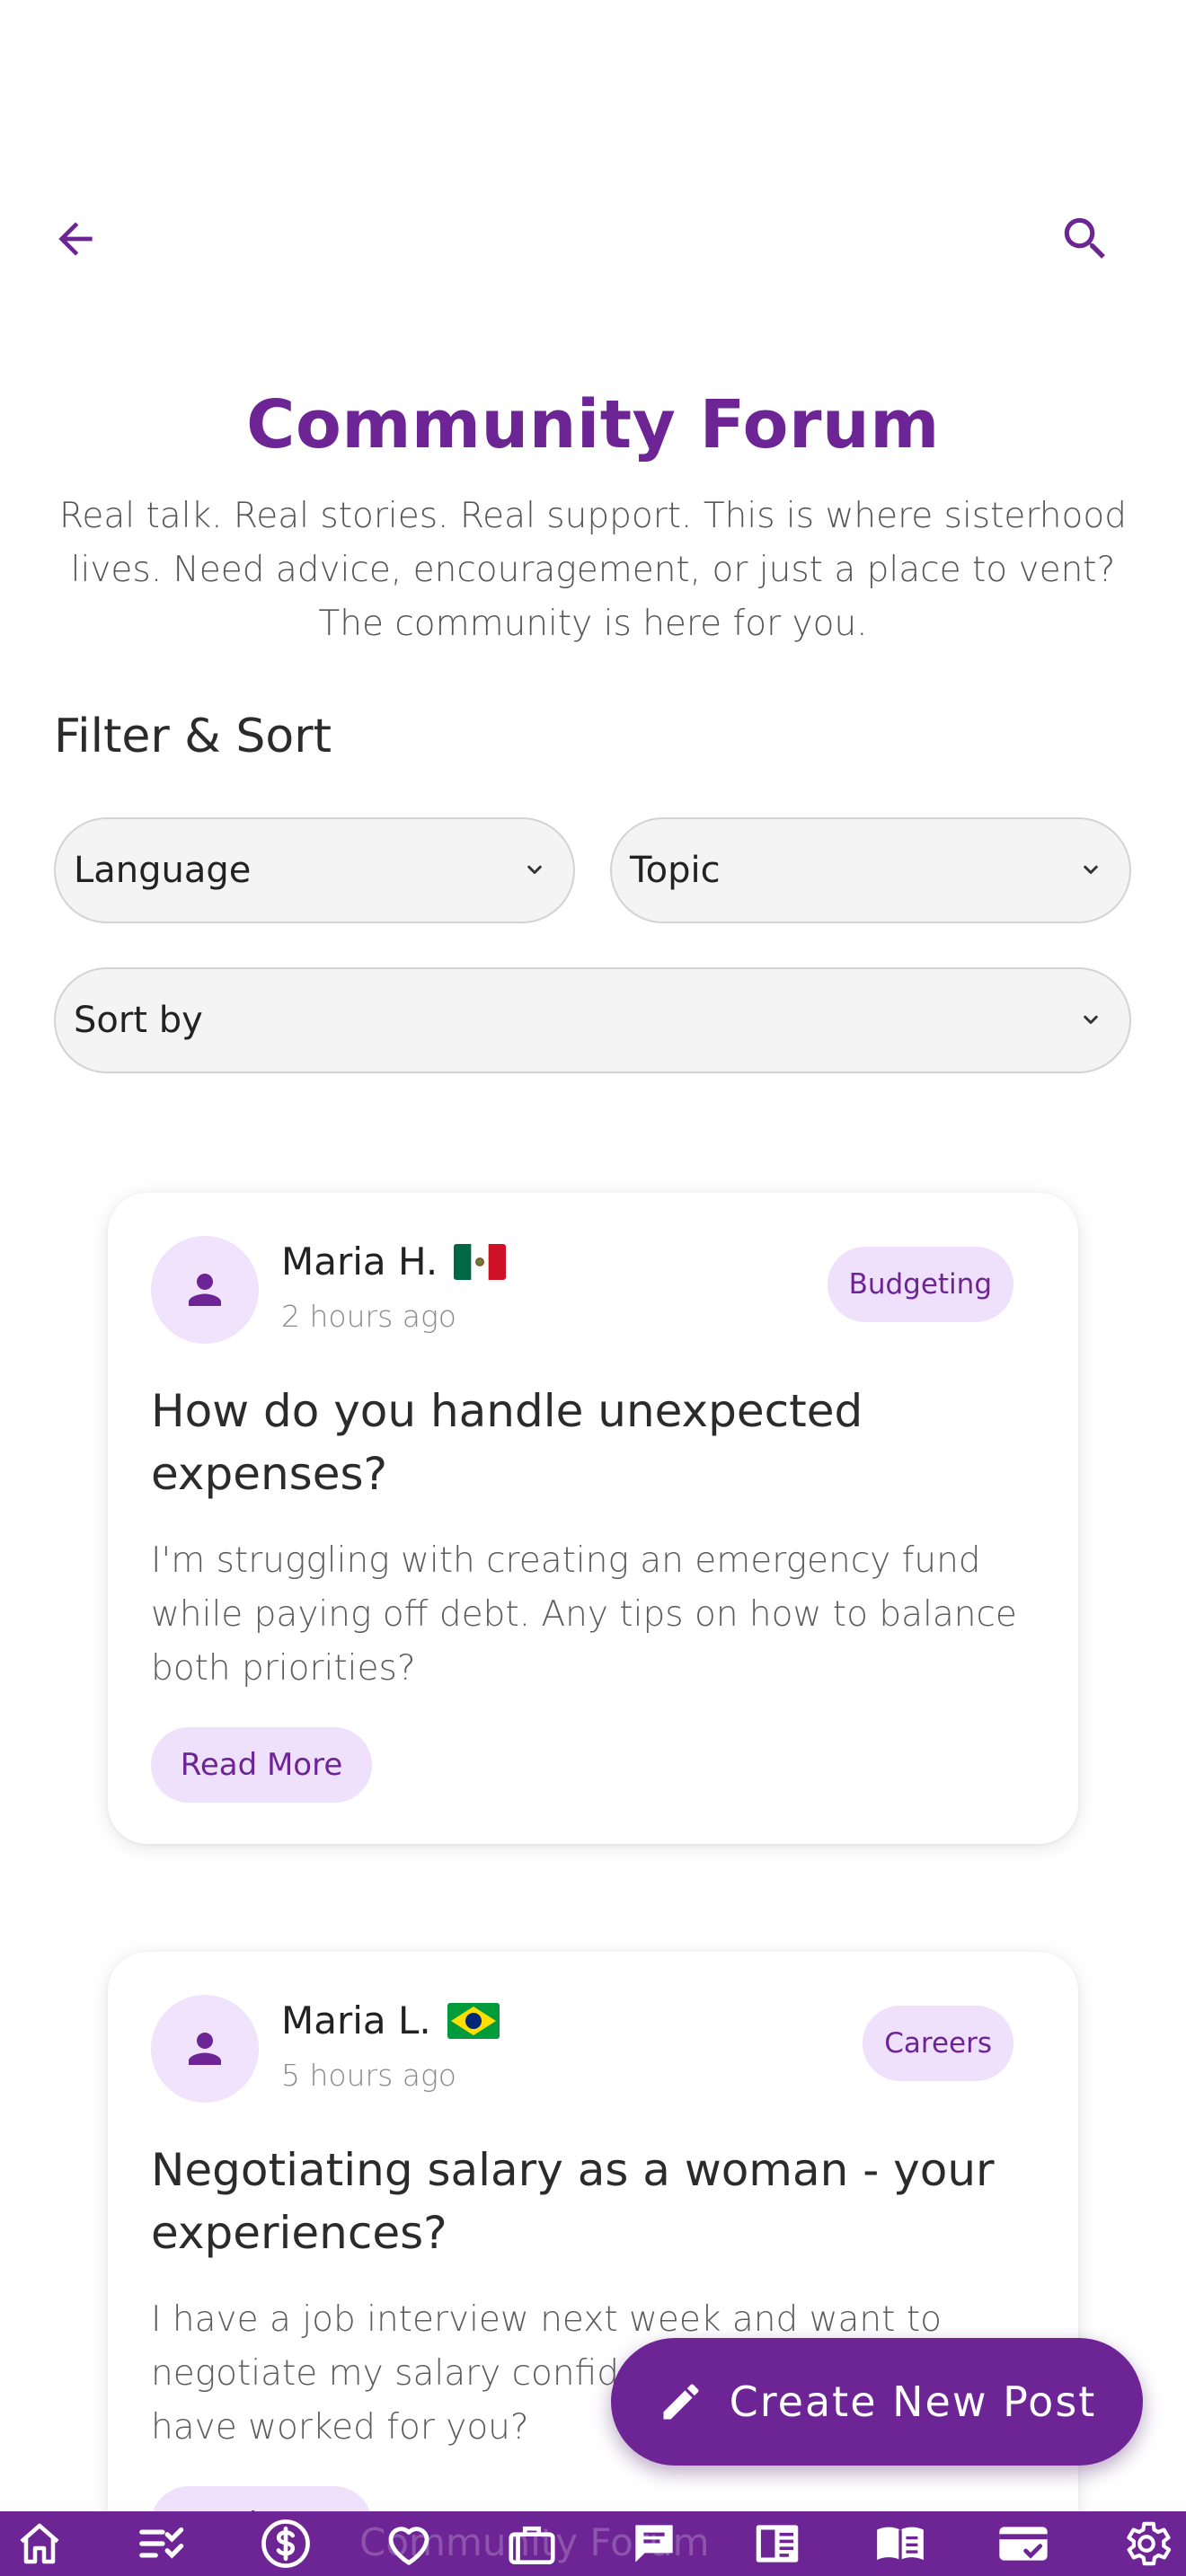 The image size is (1186, 2576). Describe the element at coordinates (480, 1261) in the screenshot. I see `mexico-flag-icon` at that location.